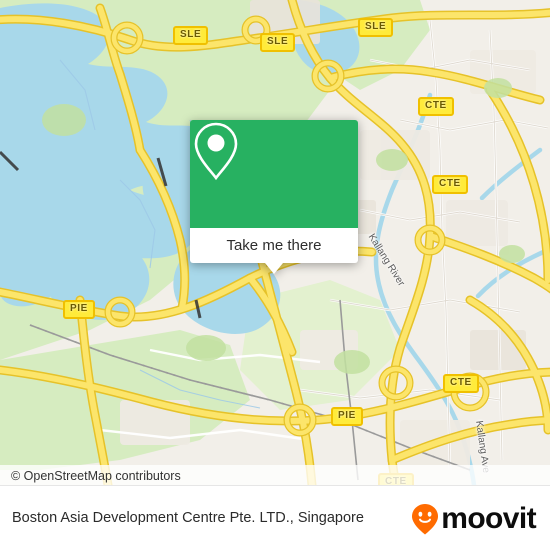  What do you see at coordinates (79, 309) in the screenshot?
I see `shield-pie-1: PIE` at bounding box center [79, 309].